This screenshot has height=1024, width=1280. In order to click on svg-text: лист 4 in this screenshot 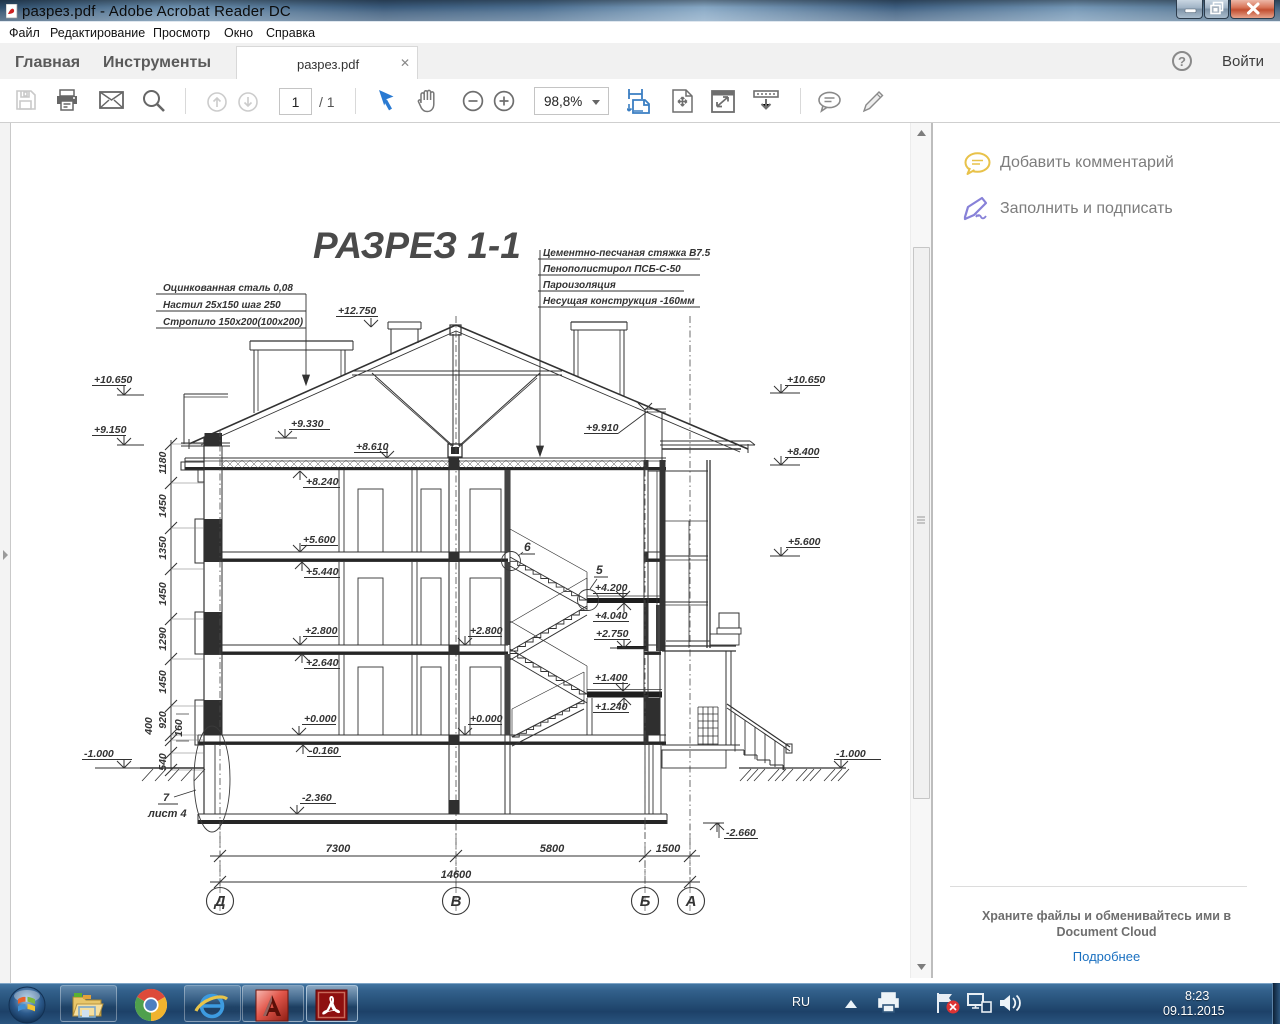, I will do `click(167, 814)`.